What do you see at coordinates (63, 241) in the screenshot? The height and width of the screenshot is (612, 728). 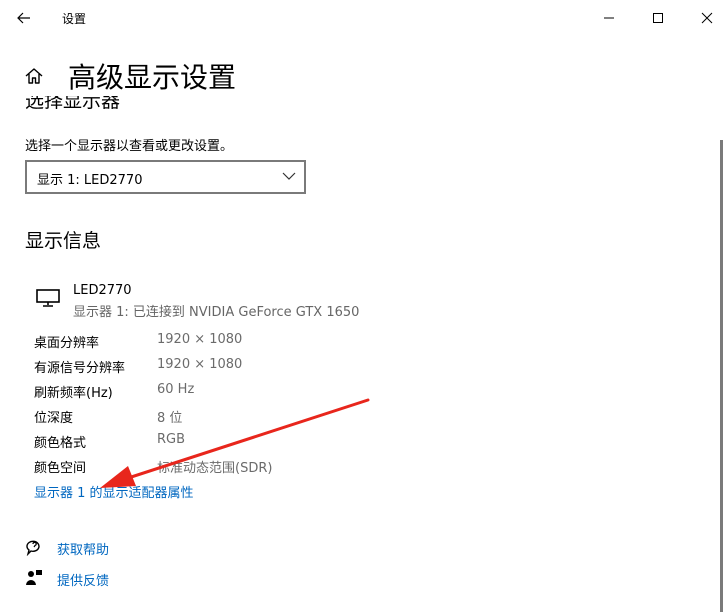 I see `display-info-heading: 显示信息` at bounding box center [63, 241].